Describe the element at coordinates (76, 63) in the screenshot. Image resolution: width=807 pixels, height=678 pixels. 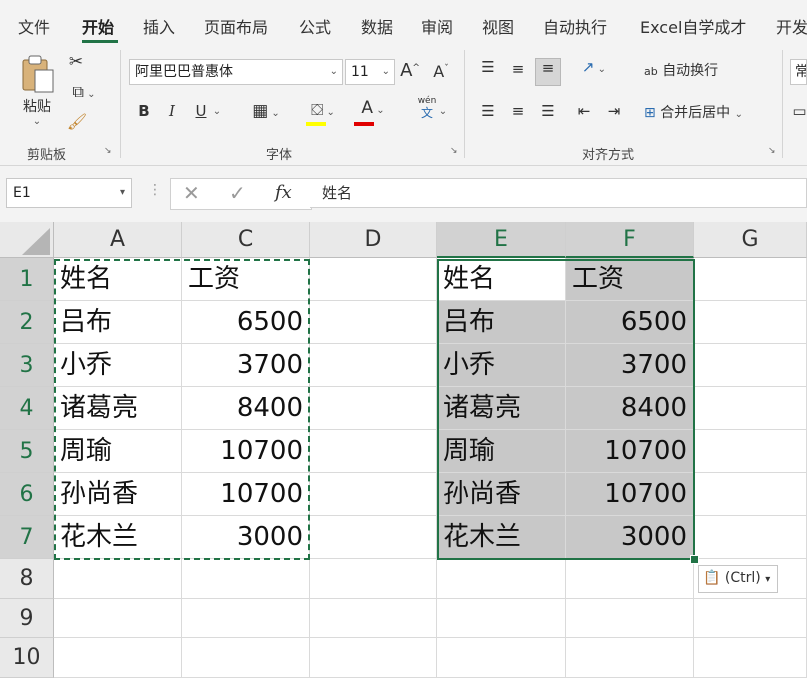
I see `cut-button: ✂` at that location.